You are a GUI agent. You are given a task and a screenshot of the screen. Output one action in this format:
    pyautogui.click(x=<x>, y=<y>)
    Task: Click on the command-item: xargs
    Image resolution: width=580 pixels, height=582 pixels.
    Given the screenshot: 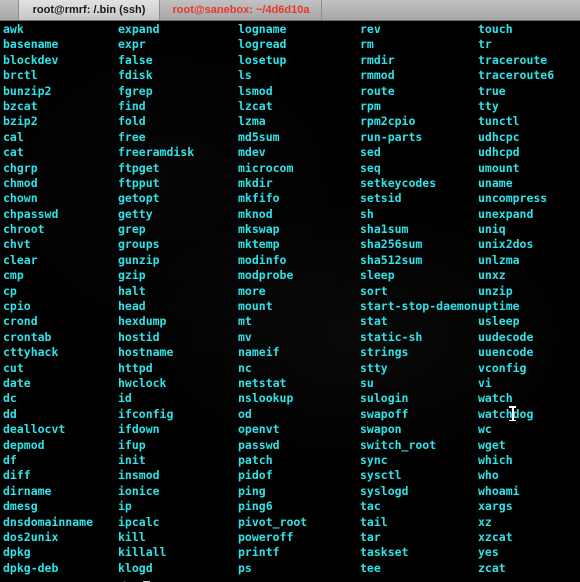 What is the action you would take?
    pyautogui.click(x=495, y=506)
    